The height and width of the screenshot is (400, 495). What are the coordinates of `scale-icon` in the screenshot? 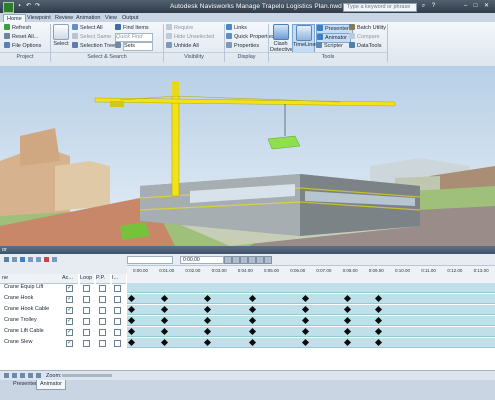 It's located at (30, 259).